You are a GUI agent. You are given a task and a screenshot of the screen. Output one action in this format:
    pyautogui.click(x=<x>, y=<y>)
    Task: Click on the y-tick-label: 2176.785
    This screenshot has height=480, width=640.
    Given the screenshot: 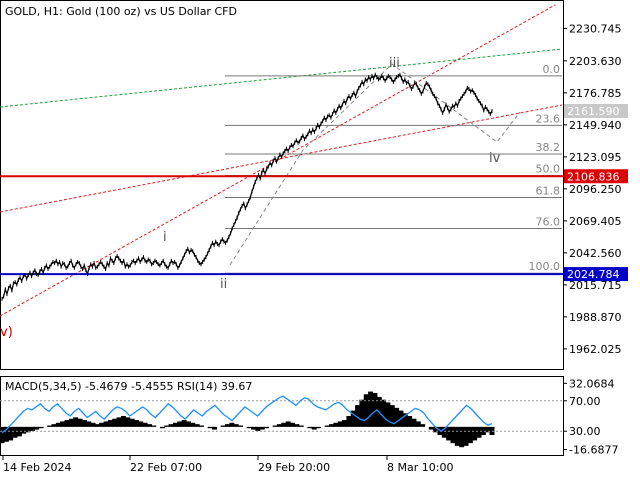 What is the action you would take?
    pyautogui.click(x=595, y=93)
    